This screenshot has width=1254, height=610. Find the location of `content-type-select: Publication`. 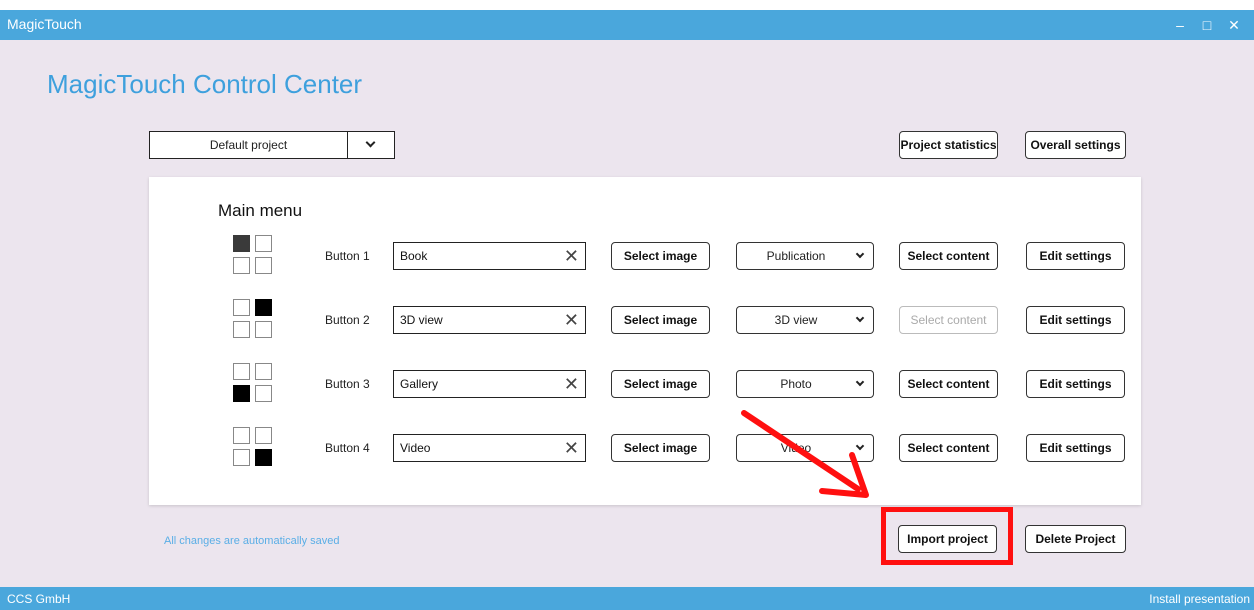

content-type-select: Publication is located at coordinates (805, 256).